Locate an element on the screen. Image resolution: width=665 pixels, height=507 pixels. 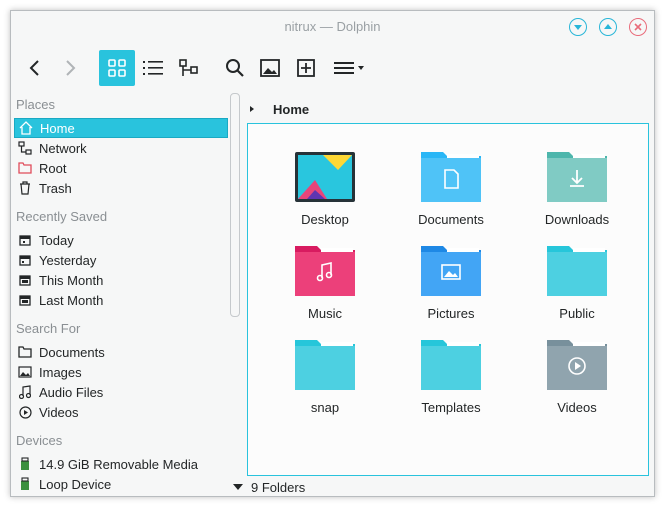
panel-toggle-icon is located at coordinates (238, 487).